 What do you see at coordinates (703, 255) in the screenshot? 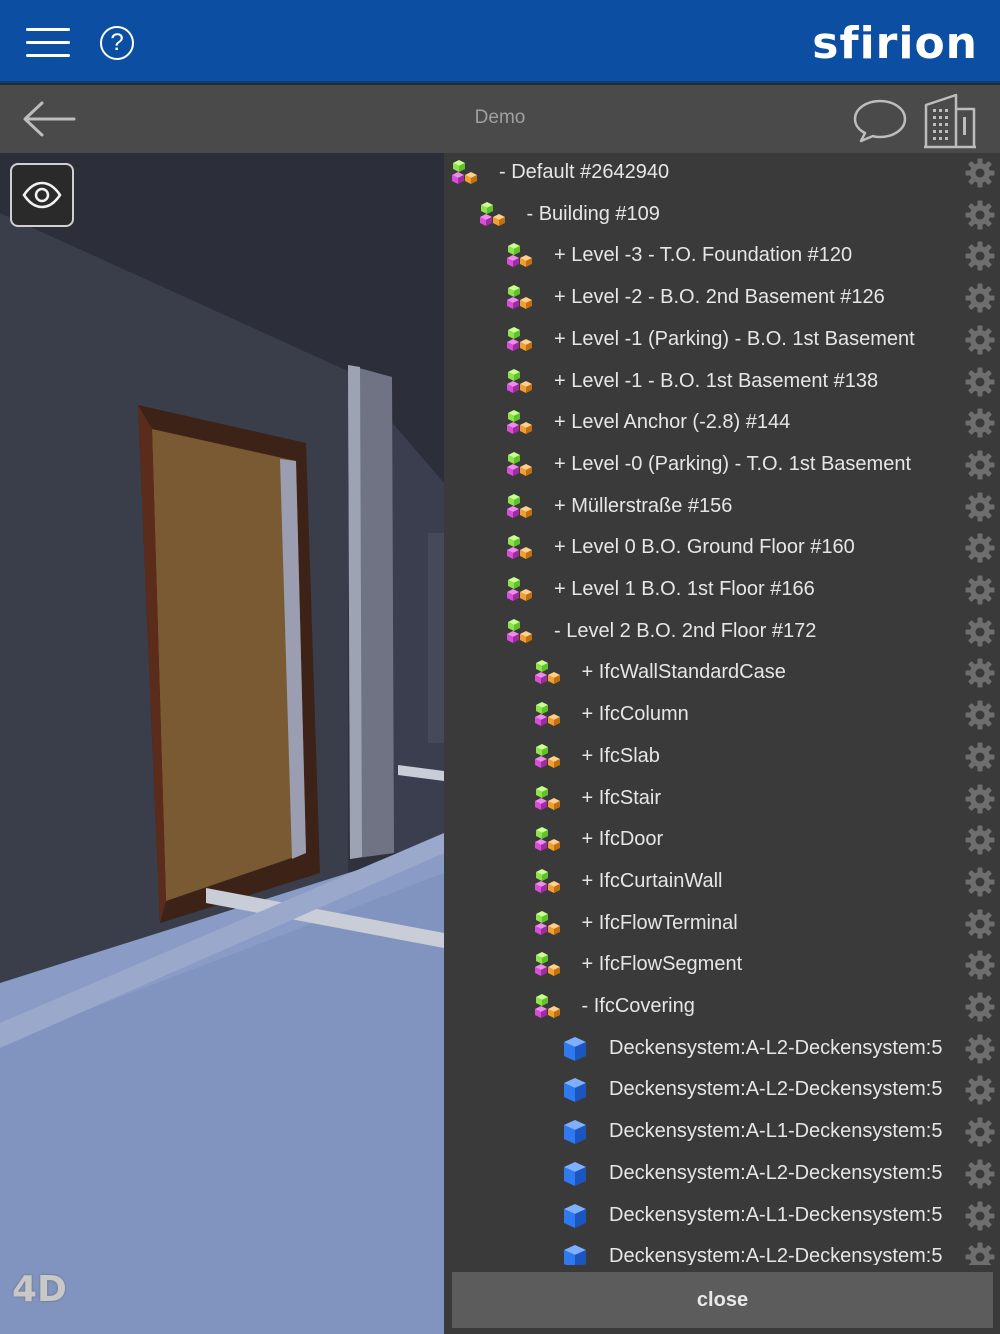
I see `tree-item-label: + Level -3 - T.O. Foundation #120` at bounding box center [703, 255].